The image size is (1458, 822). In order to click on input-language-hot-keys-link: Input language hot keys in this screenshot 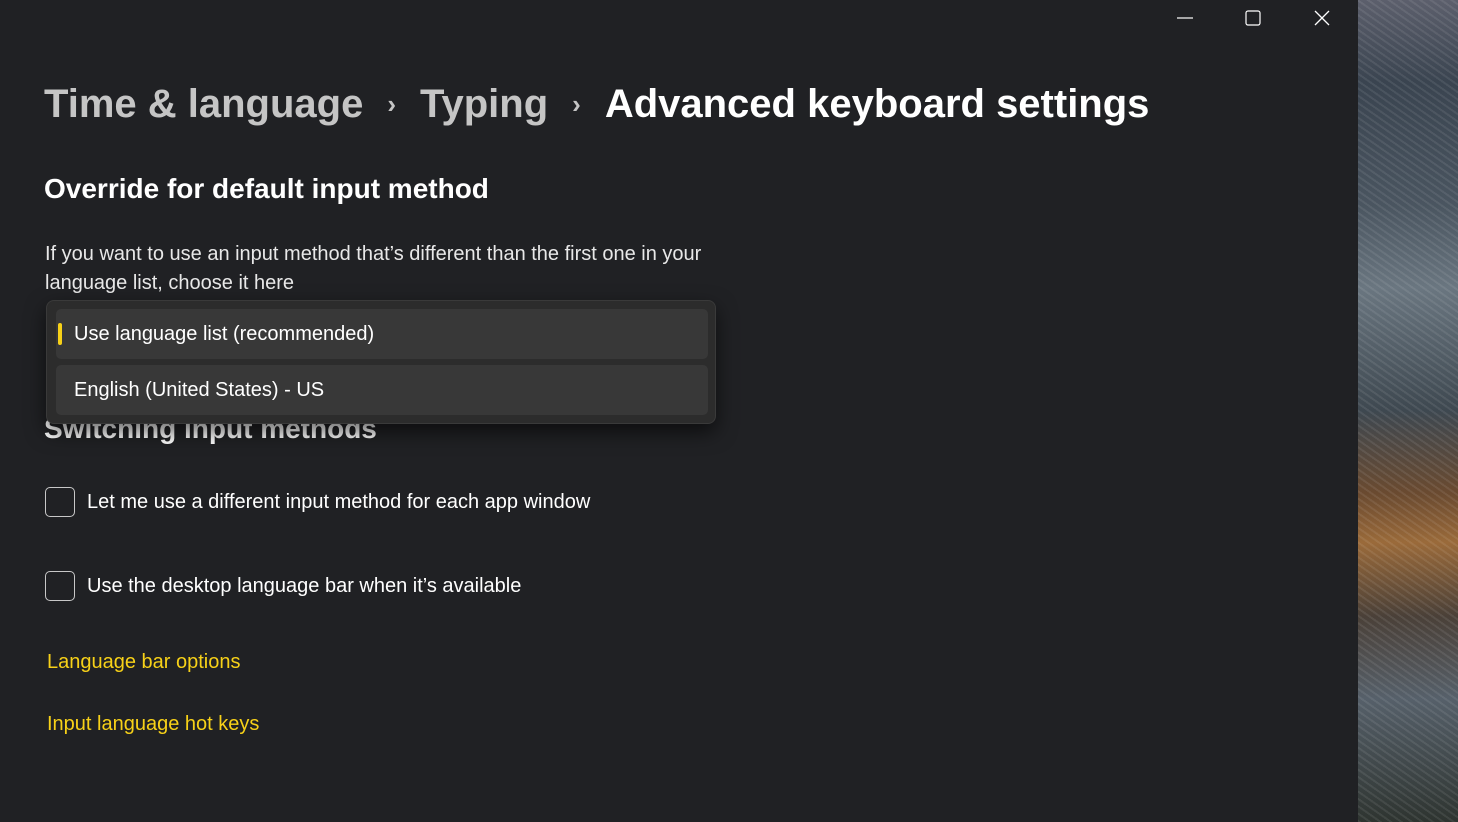, I will do `click(153, 724)`.